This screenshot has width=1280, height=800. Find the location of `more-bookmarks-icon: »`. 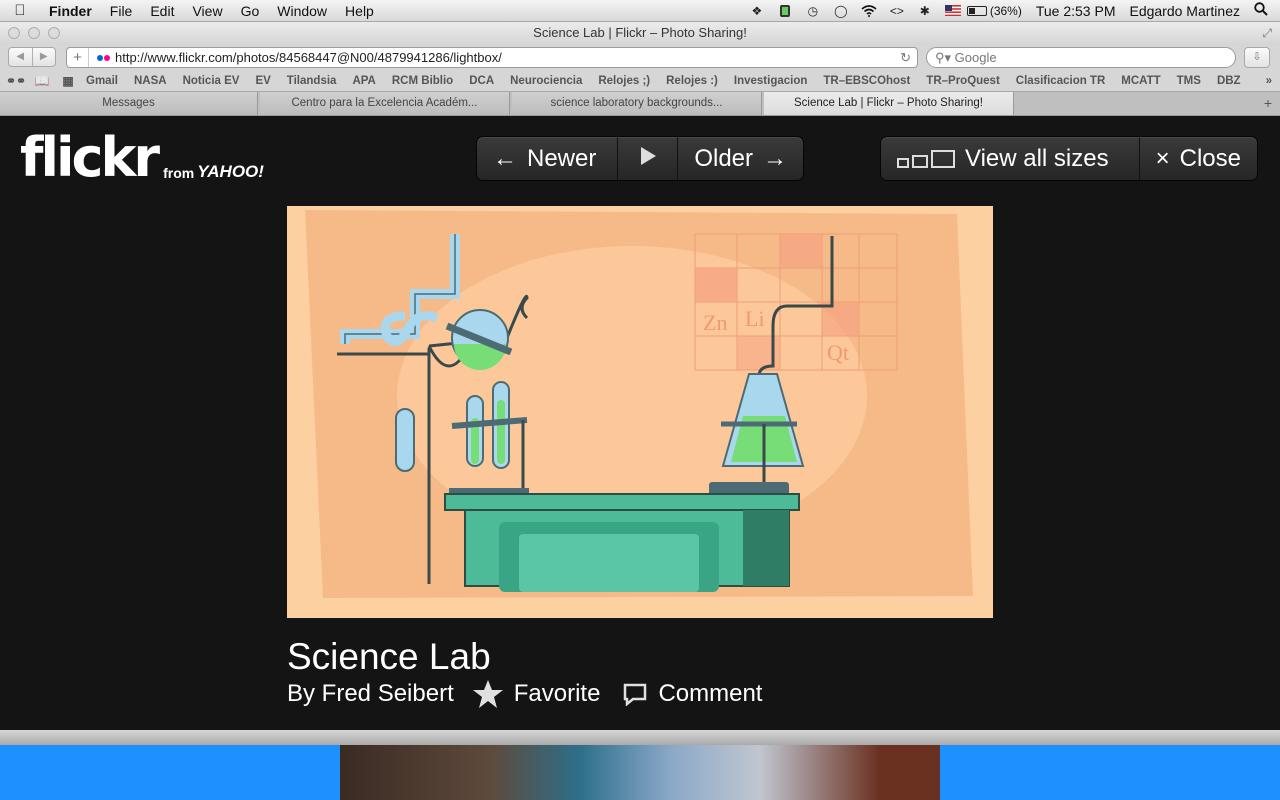

more-bookmarks-icon: » is located at coordinates (1269, 81).